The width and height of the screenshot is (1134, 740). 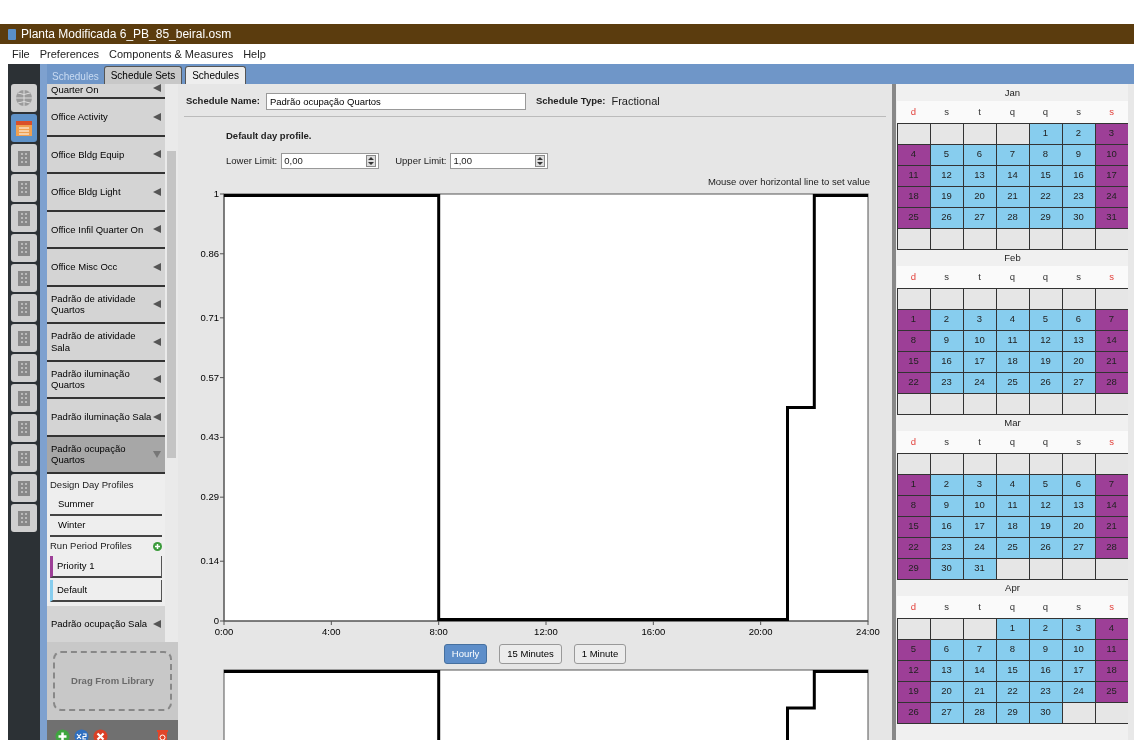 I want to click on calendar-icon, so click(x=24, y=128).